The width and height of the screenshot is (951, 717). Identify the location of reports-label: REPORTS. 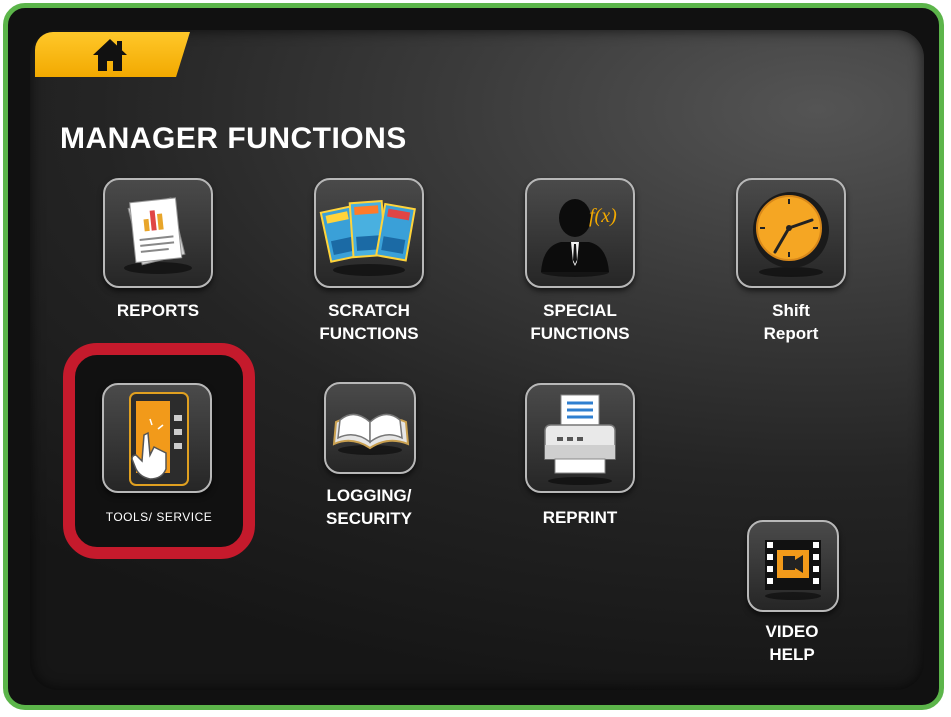
(158, 310).